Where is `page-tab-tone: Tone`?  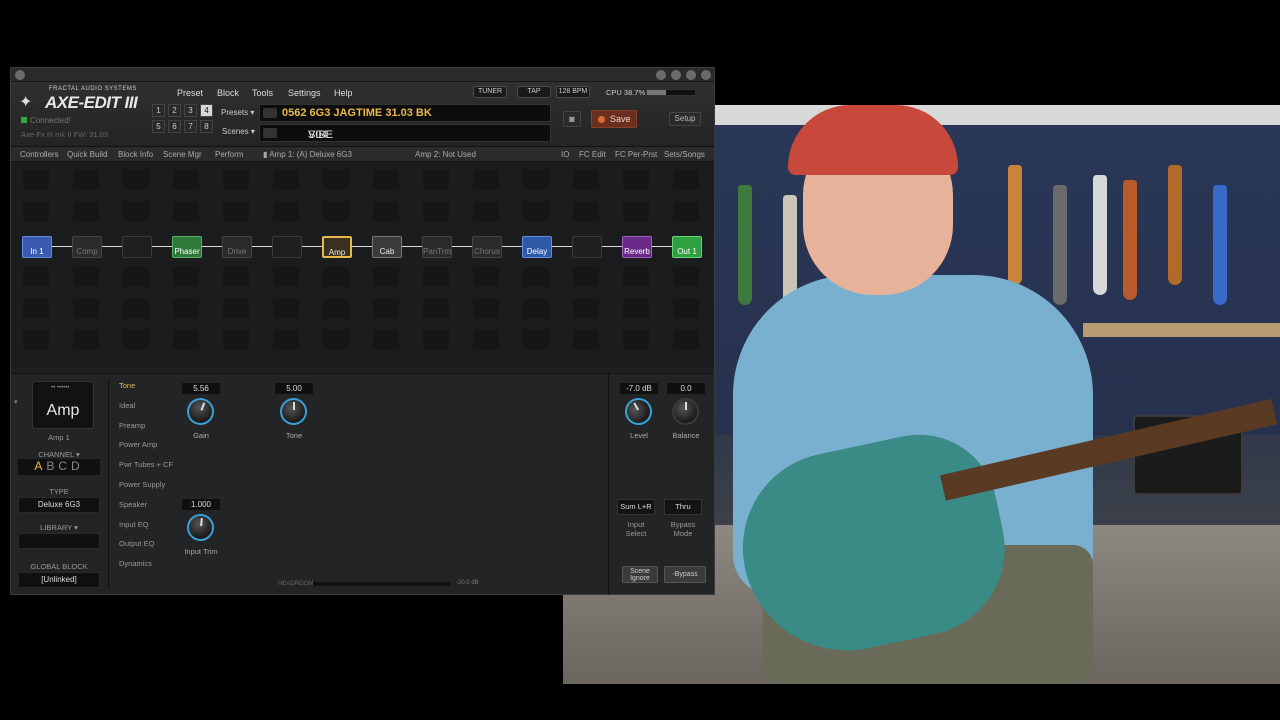 page-tab-tone: Tone is located at coordinates (127, 385).